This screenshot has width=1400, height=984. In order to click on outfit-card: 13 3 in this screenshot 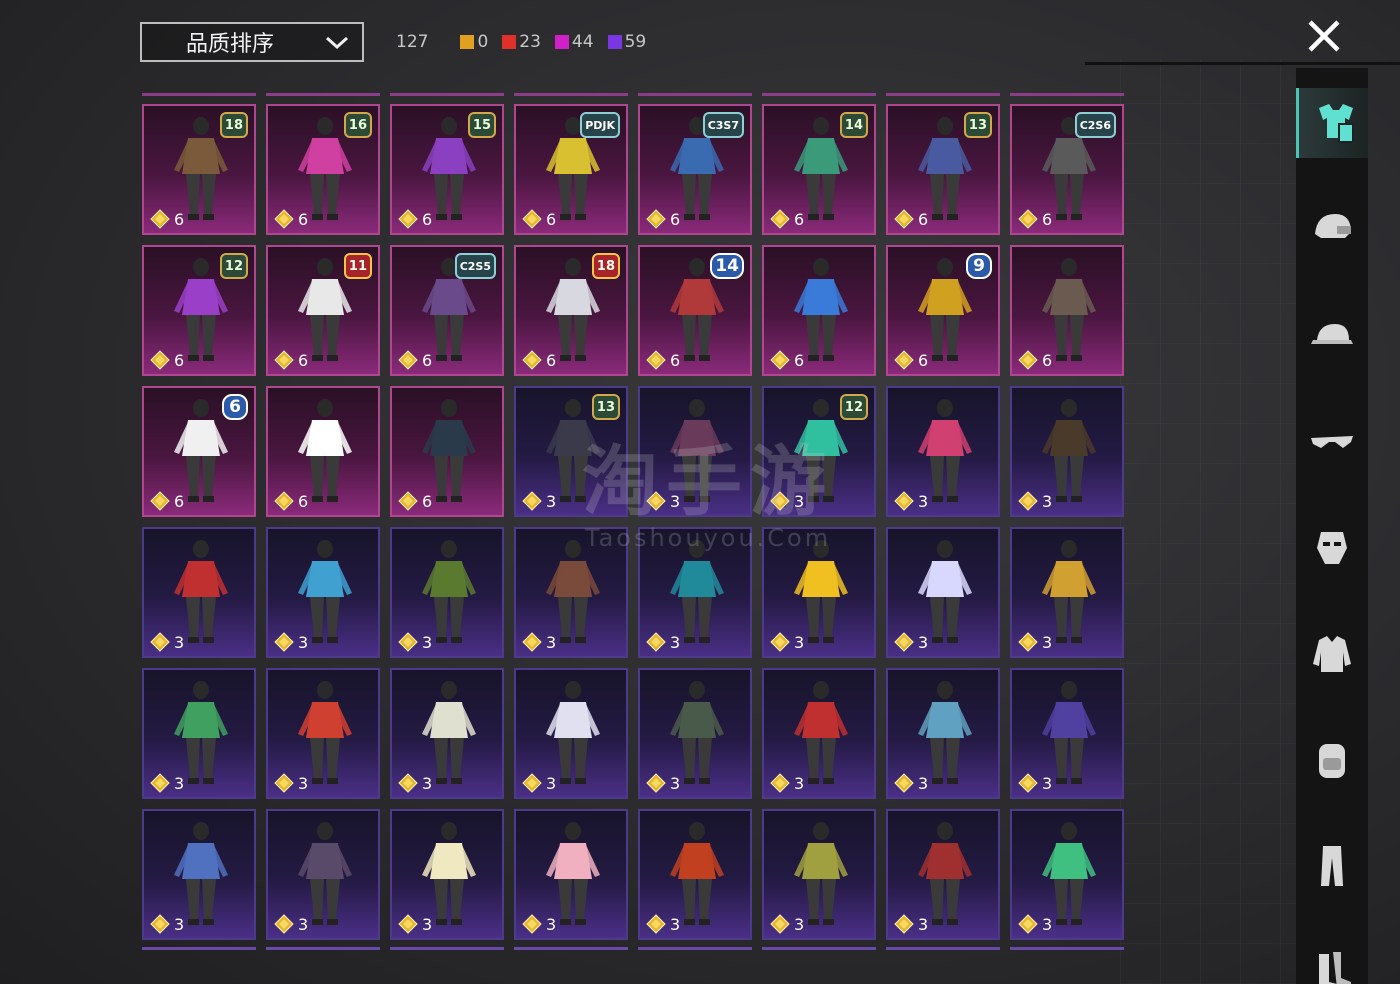, I will do `click(571, 451)`.